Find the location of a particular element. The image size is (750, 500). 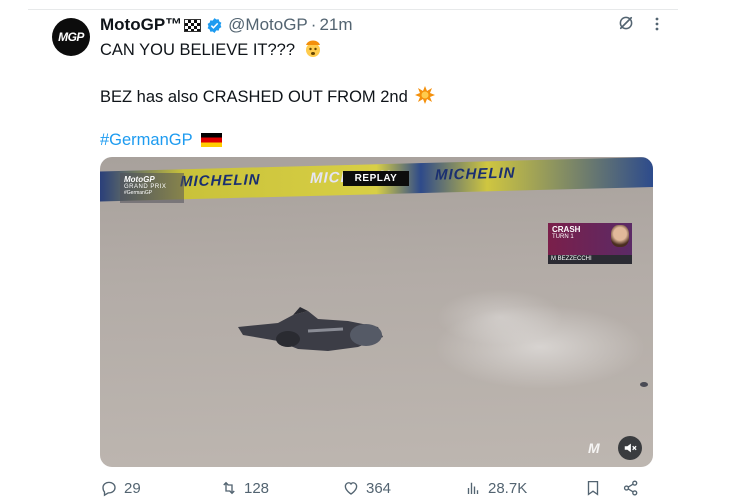

speaker-muted-icon is located at coordinates (630, 448).